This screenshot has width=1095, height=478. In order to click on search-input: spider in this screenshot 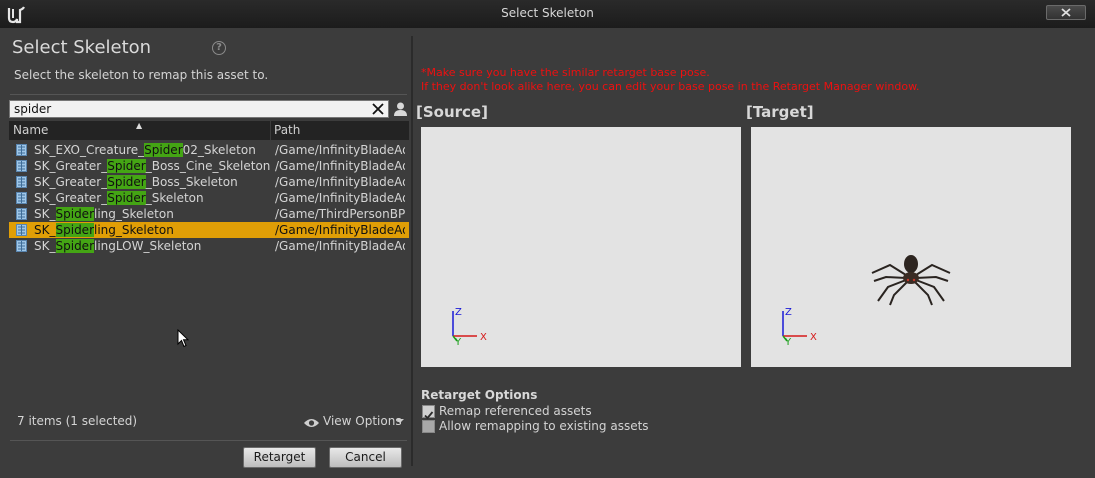, I will do `click(199, 109)`.